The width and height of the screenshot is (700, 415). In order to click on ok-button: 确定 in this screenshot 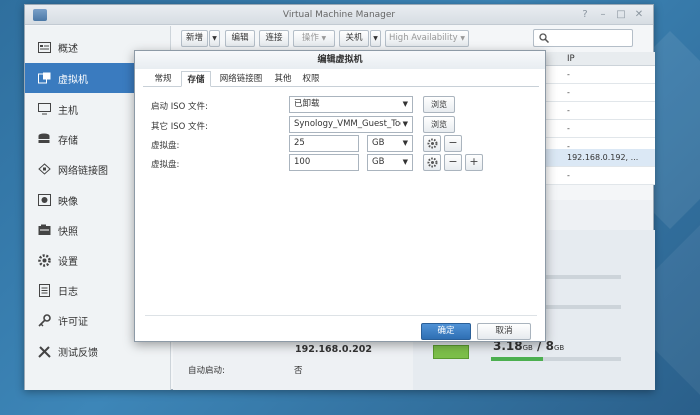, I will do `click(446, 331)`.